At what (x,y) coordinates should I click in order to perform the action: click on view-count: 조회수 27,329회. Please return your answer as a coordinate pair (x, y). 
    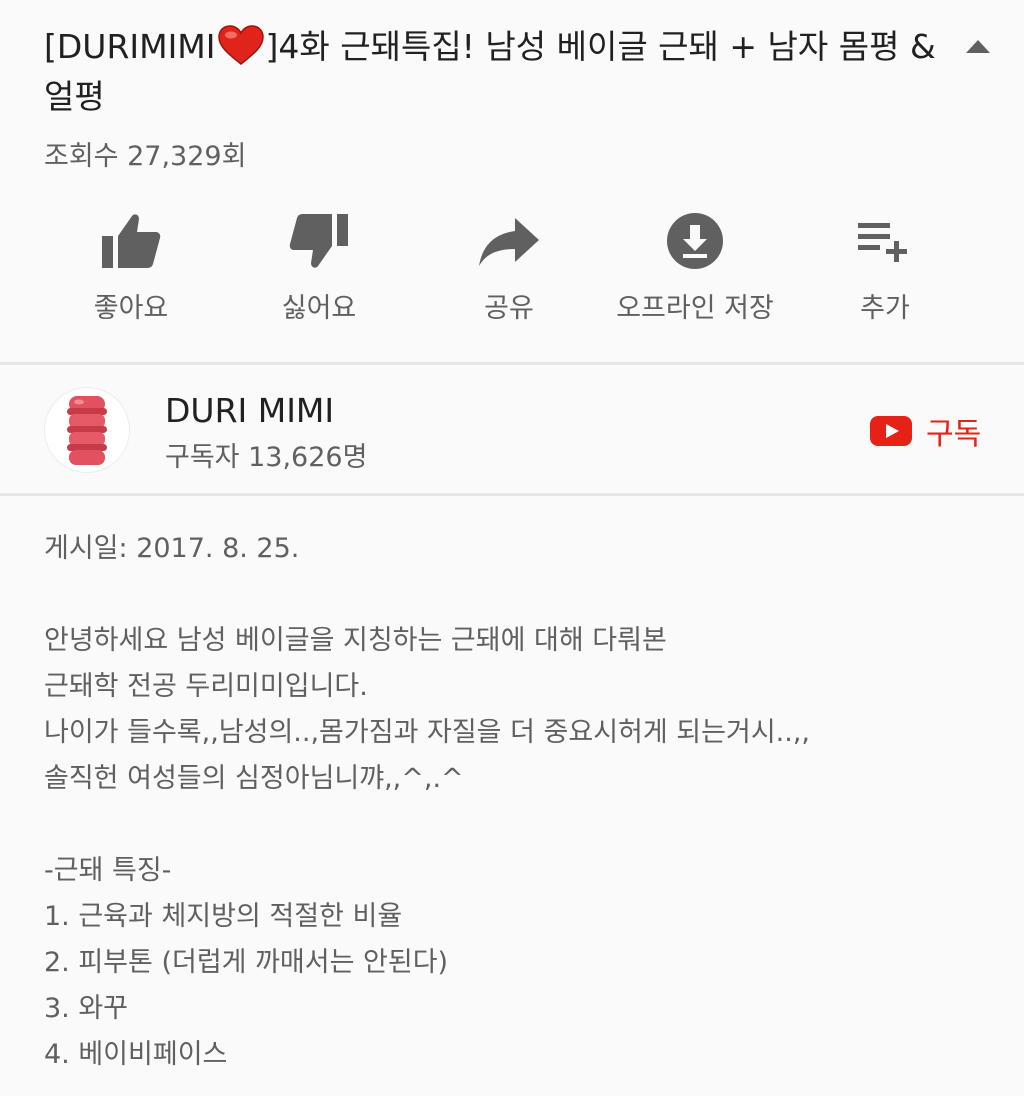
    Looking at the image, I should click on (145, 156).